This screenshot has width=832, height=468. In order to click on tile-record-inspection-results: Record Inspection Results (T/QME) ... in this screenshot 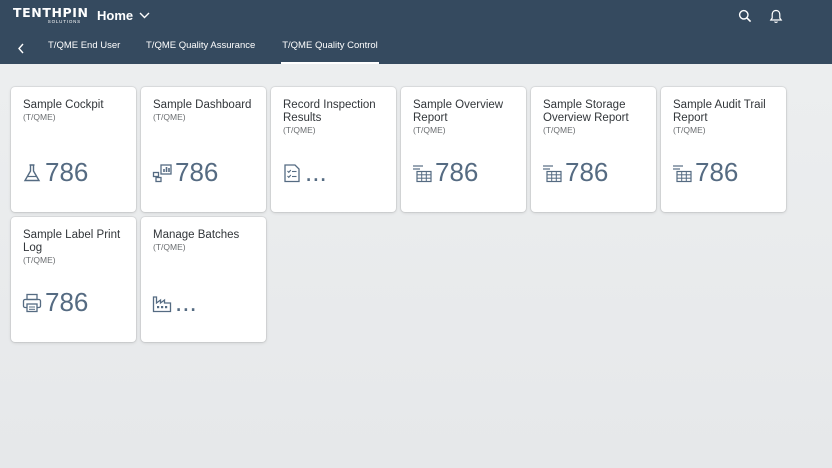, I will do `click(333, 149)`.